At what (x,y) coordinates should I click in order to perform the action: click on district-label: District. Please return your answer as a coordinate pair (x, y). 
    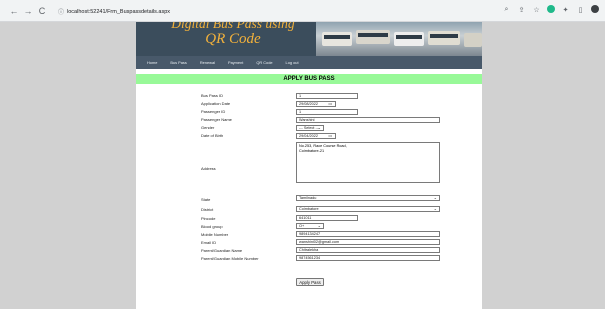
    Looking at the image, I should click on (207, 209).